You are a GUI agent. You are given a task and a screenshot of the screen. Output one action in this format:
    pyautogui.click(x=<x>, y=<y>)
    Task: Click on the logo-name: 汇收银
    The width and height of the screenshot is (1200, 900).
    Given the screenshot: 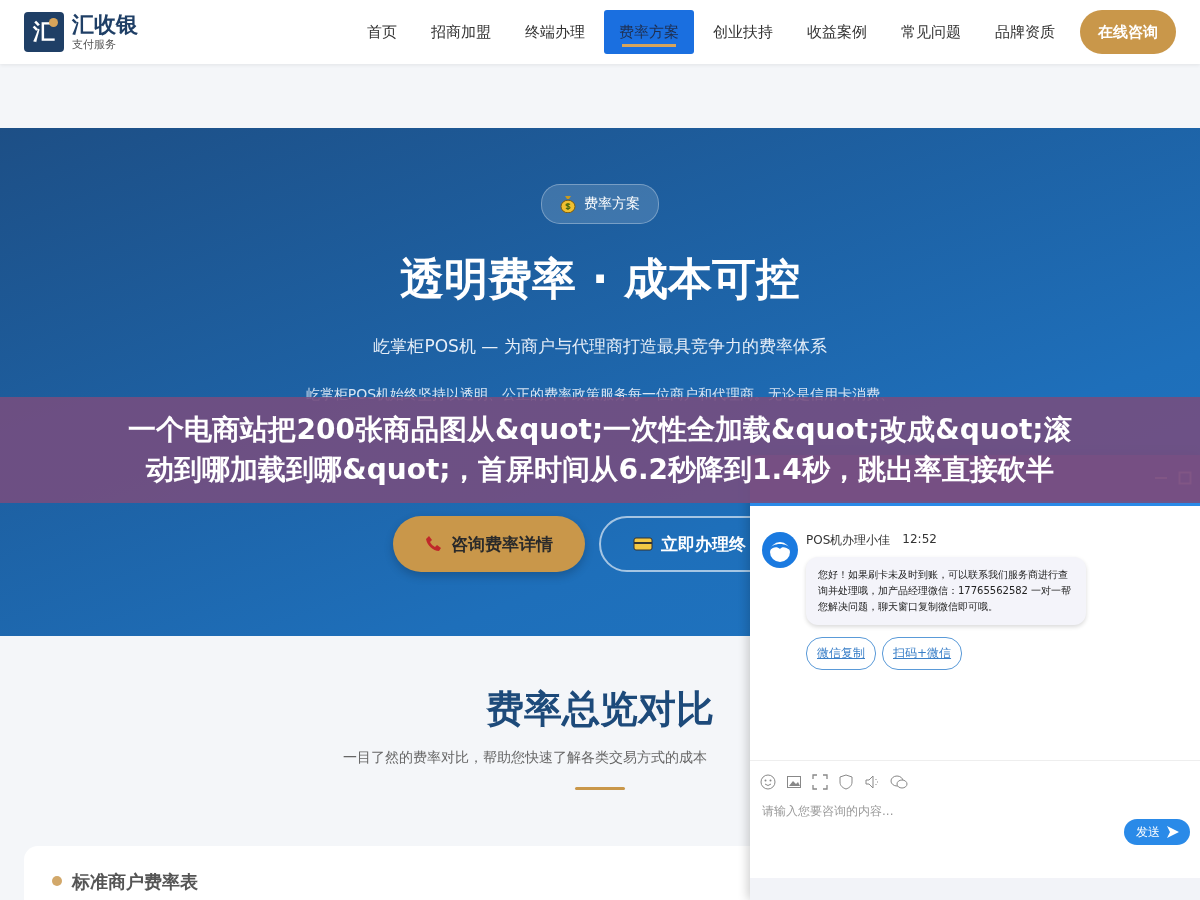 What is the action you would take?
    pyautogui.click(x=105, y=24)
    